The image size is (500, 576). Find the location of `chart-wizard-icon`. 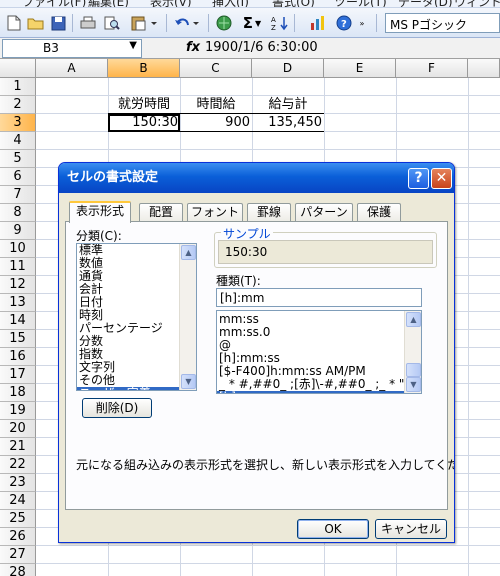

chart-wizard-icon is located at coordinates (318, 23).